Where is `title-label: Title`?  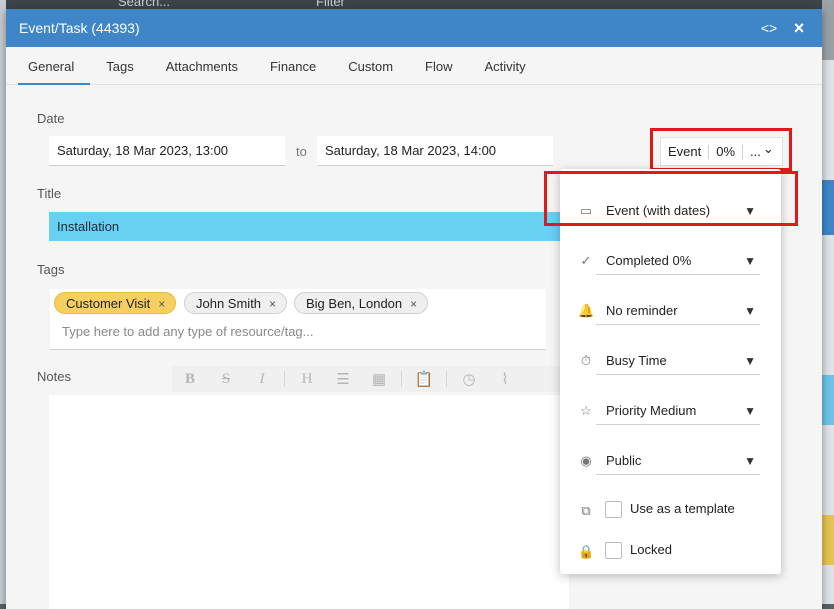 title-label: Title is located at coordinates (49, 193).